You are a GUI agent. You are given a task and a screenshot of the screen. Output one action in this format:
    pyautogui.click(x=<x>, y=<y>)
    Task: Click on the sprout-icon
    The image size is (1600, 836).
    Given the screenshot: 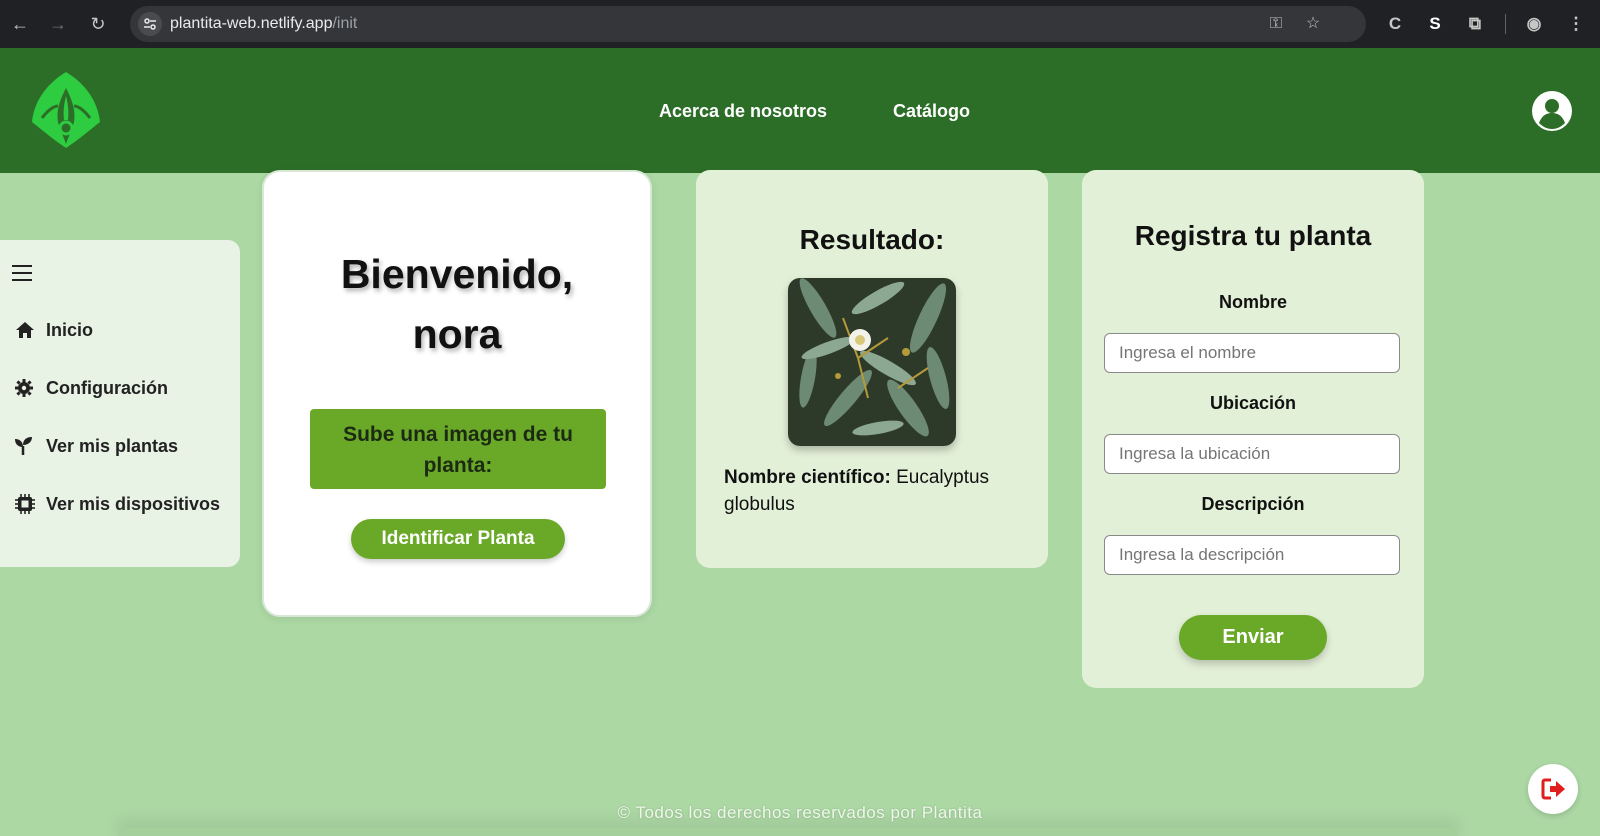 What is the action you would take?
    pyautogui.click(x=23, y=446)
    